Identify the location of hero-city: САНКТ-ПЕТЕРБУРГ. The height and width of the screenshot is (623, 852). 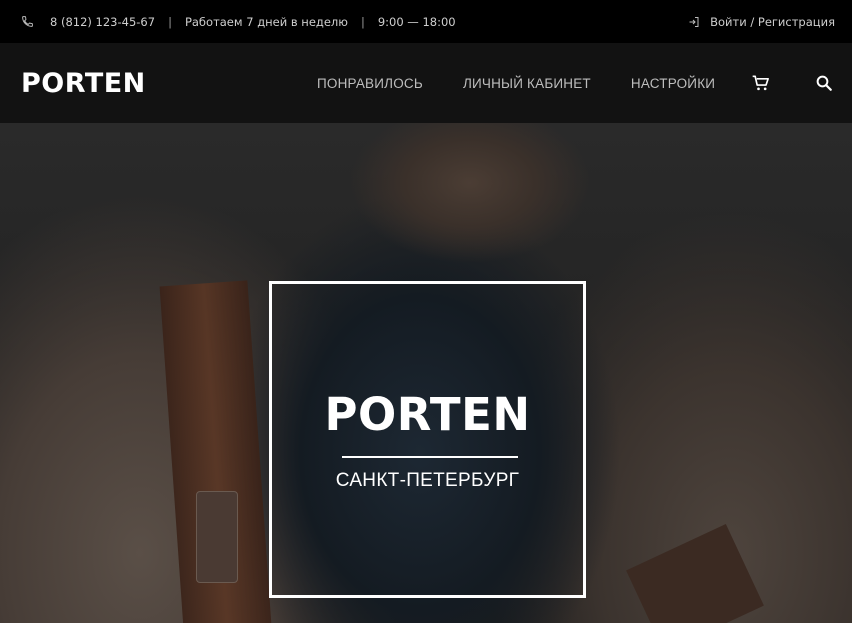
(427, 480).